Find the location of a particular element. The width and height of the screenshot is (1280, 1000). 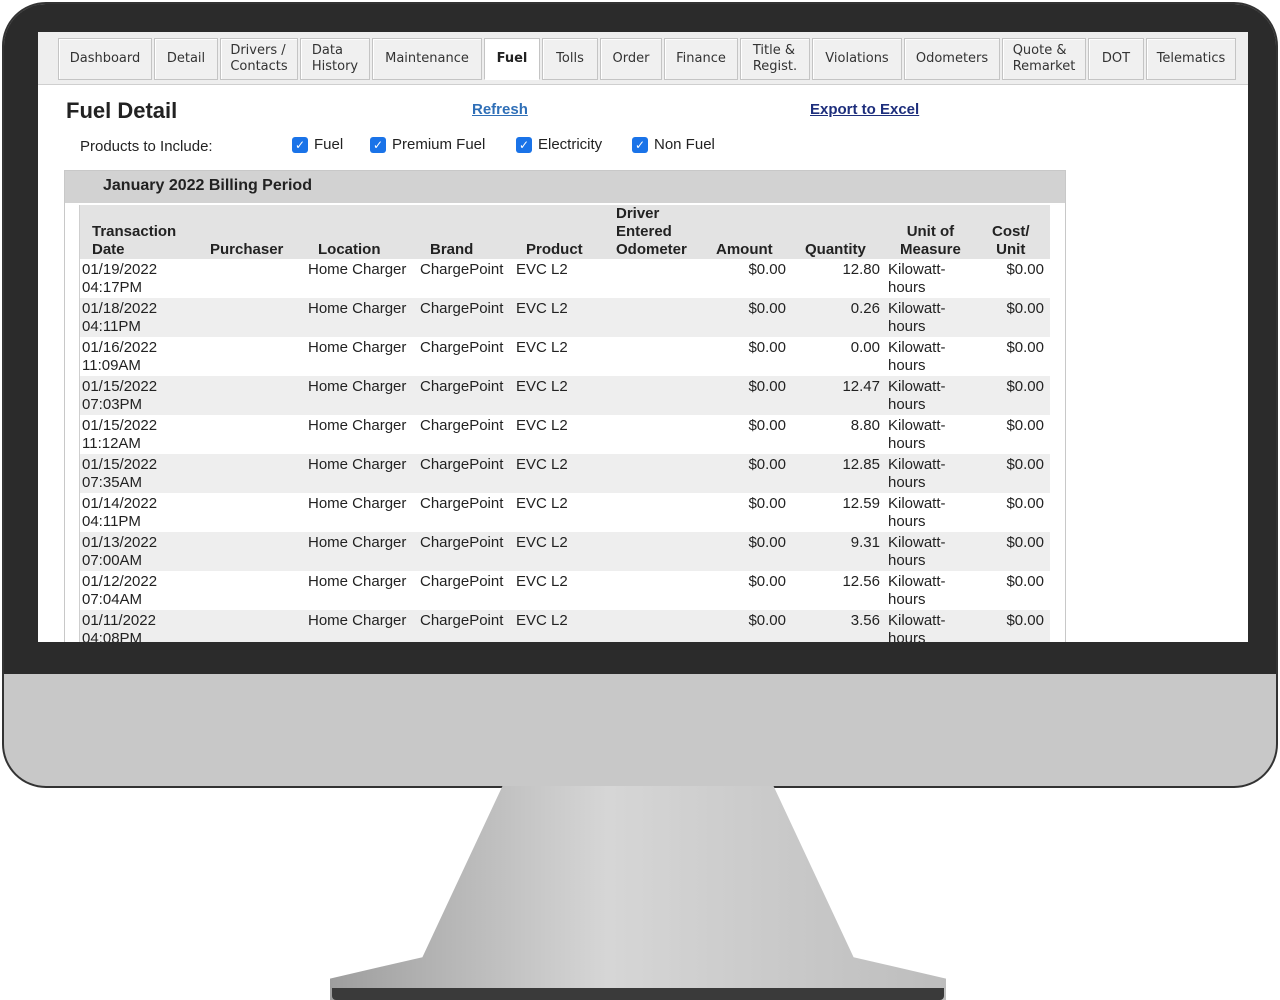

column-unit-of-measure: Unit of Measure is located at coordinates (930, 241).